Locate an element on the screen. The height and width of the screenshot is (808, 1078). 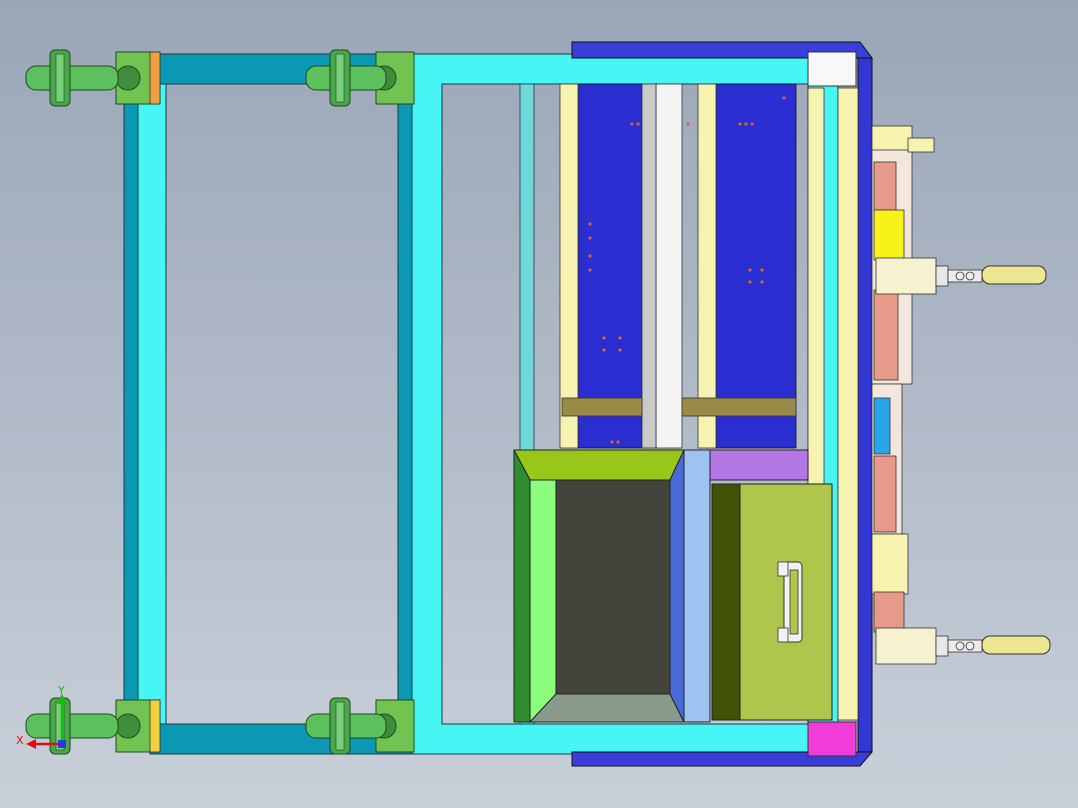
tray-rim-top is located at coordinates (599, 465).